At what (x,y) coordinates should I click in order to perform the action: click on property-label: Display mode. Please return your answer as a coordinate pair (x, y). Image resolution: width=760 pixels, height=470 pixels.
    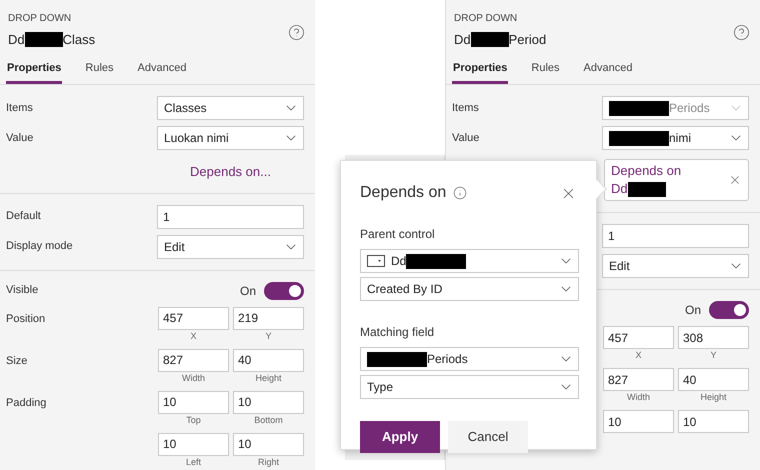
    Looking at the image, I should click on (39, 246).